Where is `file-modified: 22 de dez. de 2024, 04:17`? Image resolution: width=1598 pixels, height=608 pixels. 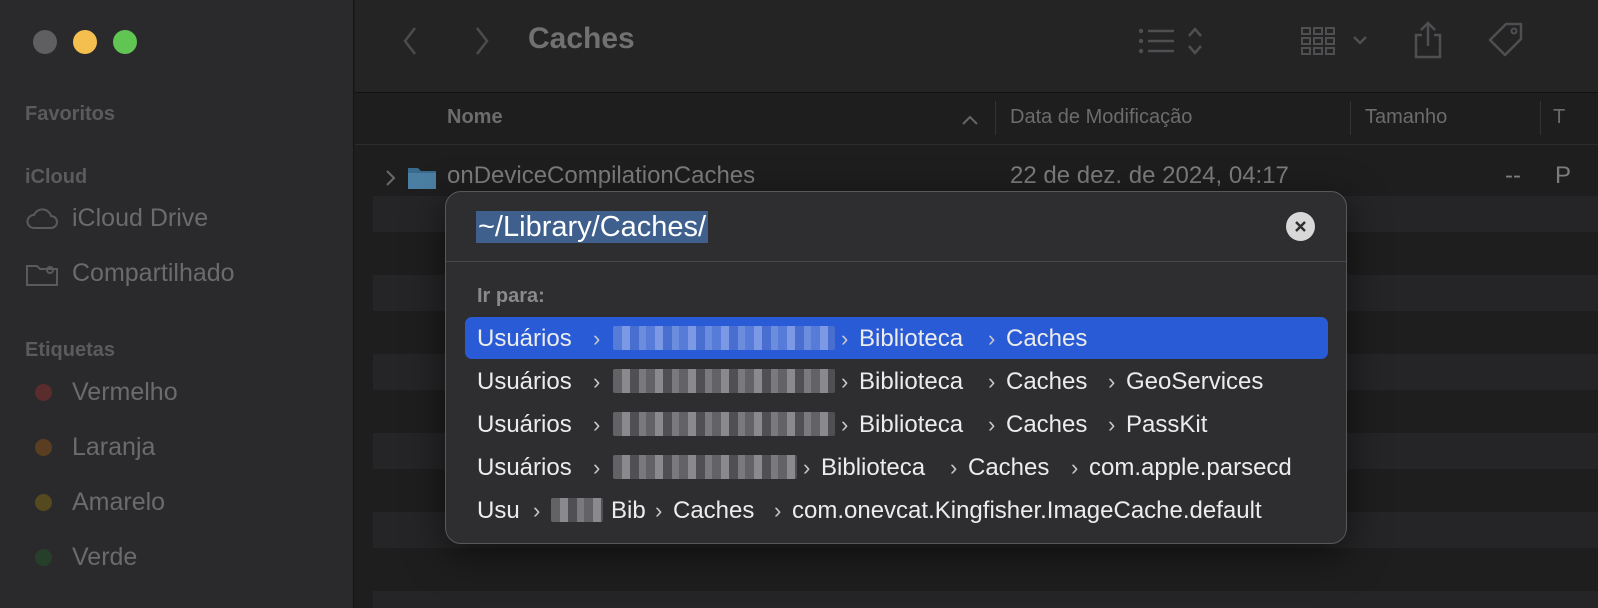
file-modified: 22 de dez. de 2024, 04:17 is located at coordinates (1149, 175).